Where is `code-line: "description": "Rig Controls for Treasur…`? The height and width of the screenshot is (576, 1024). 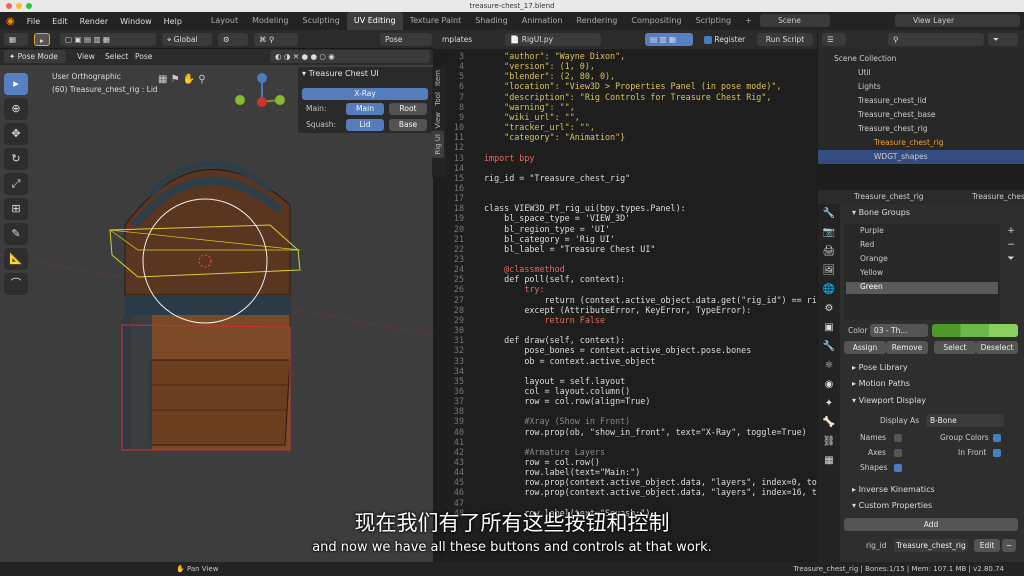 code-line: "description": "Rig Controls for Treasur… is located at coordinates (627, 97).